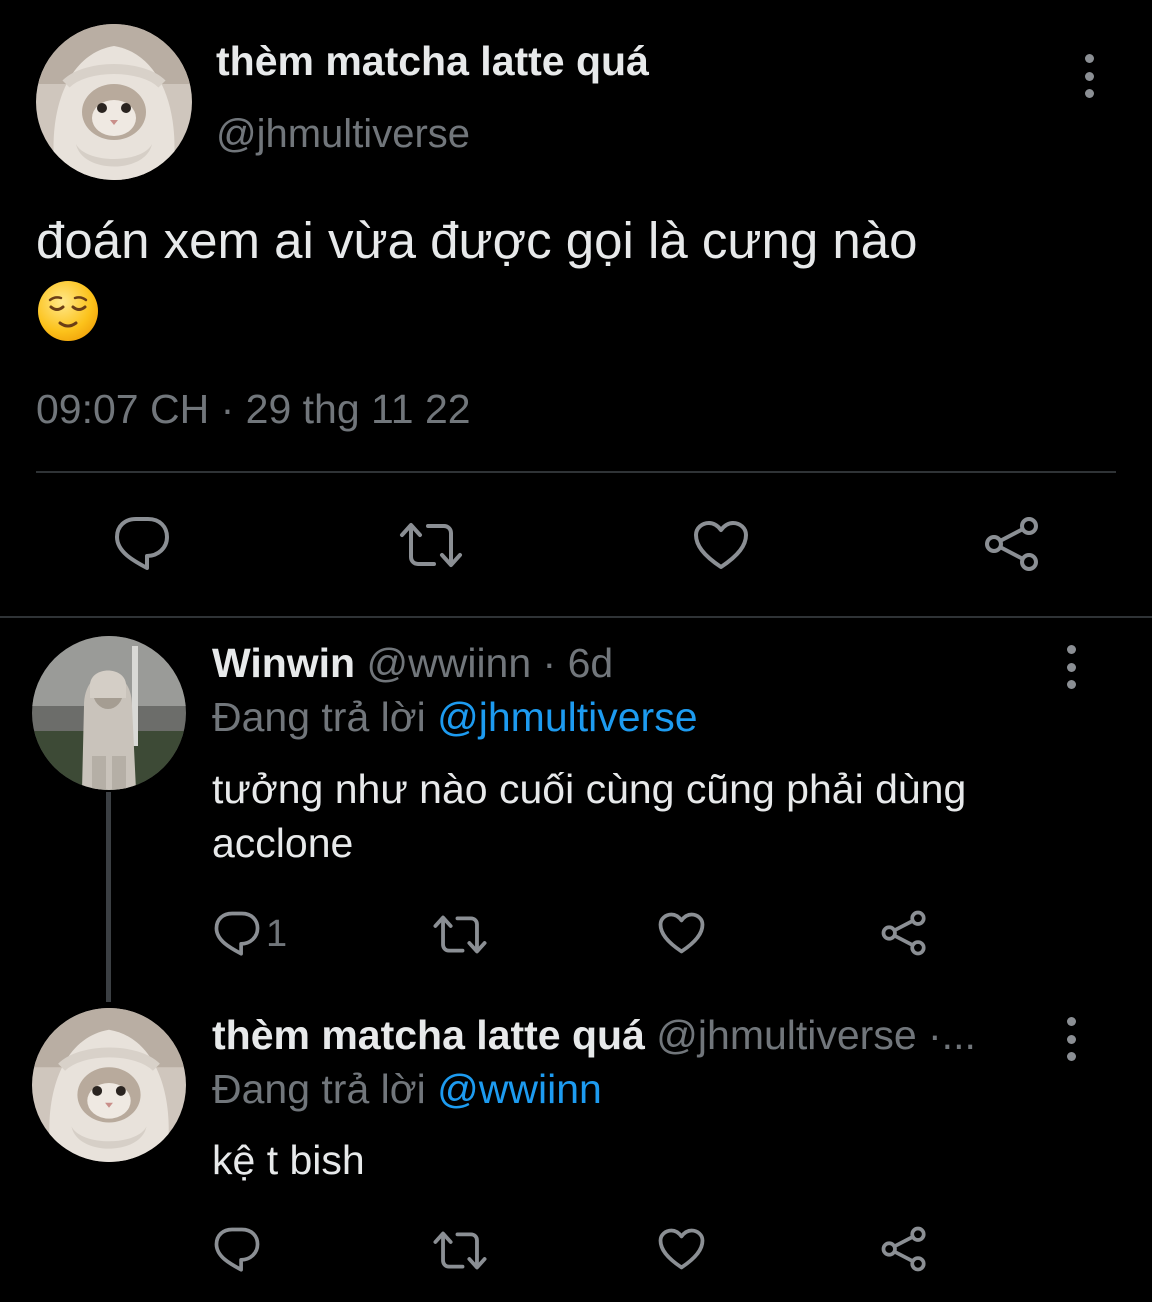  Describe the element at coordinates (108, 897) in the screenshot. I see `thread-connector` at that location.